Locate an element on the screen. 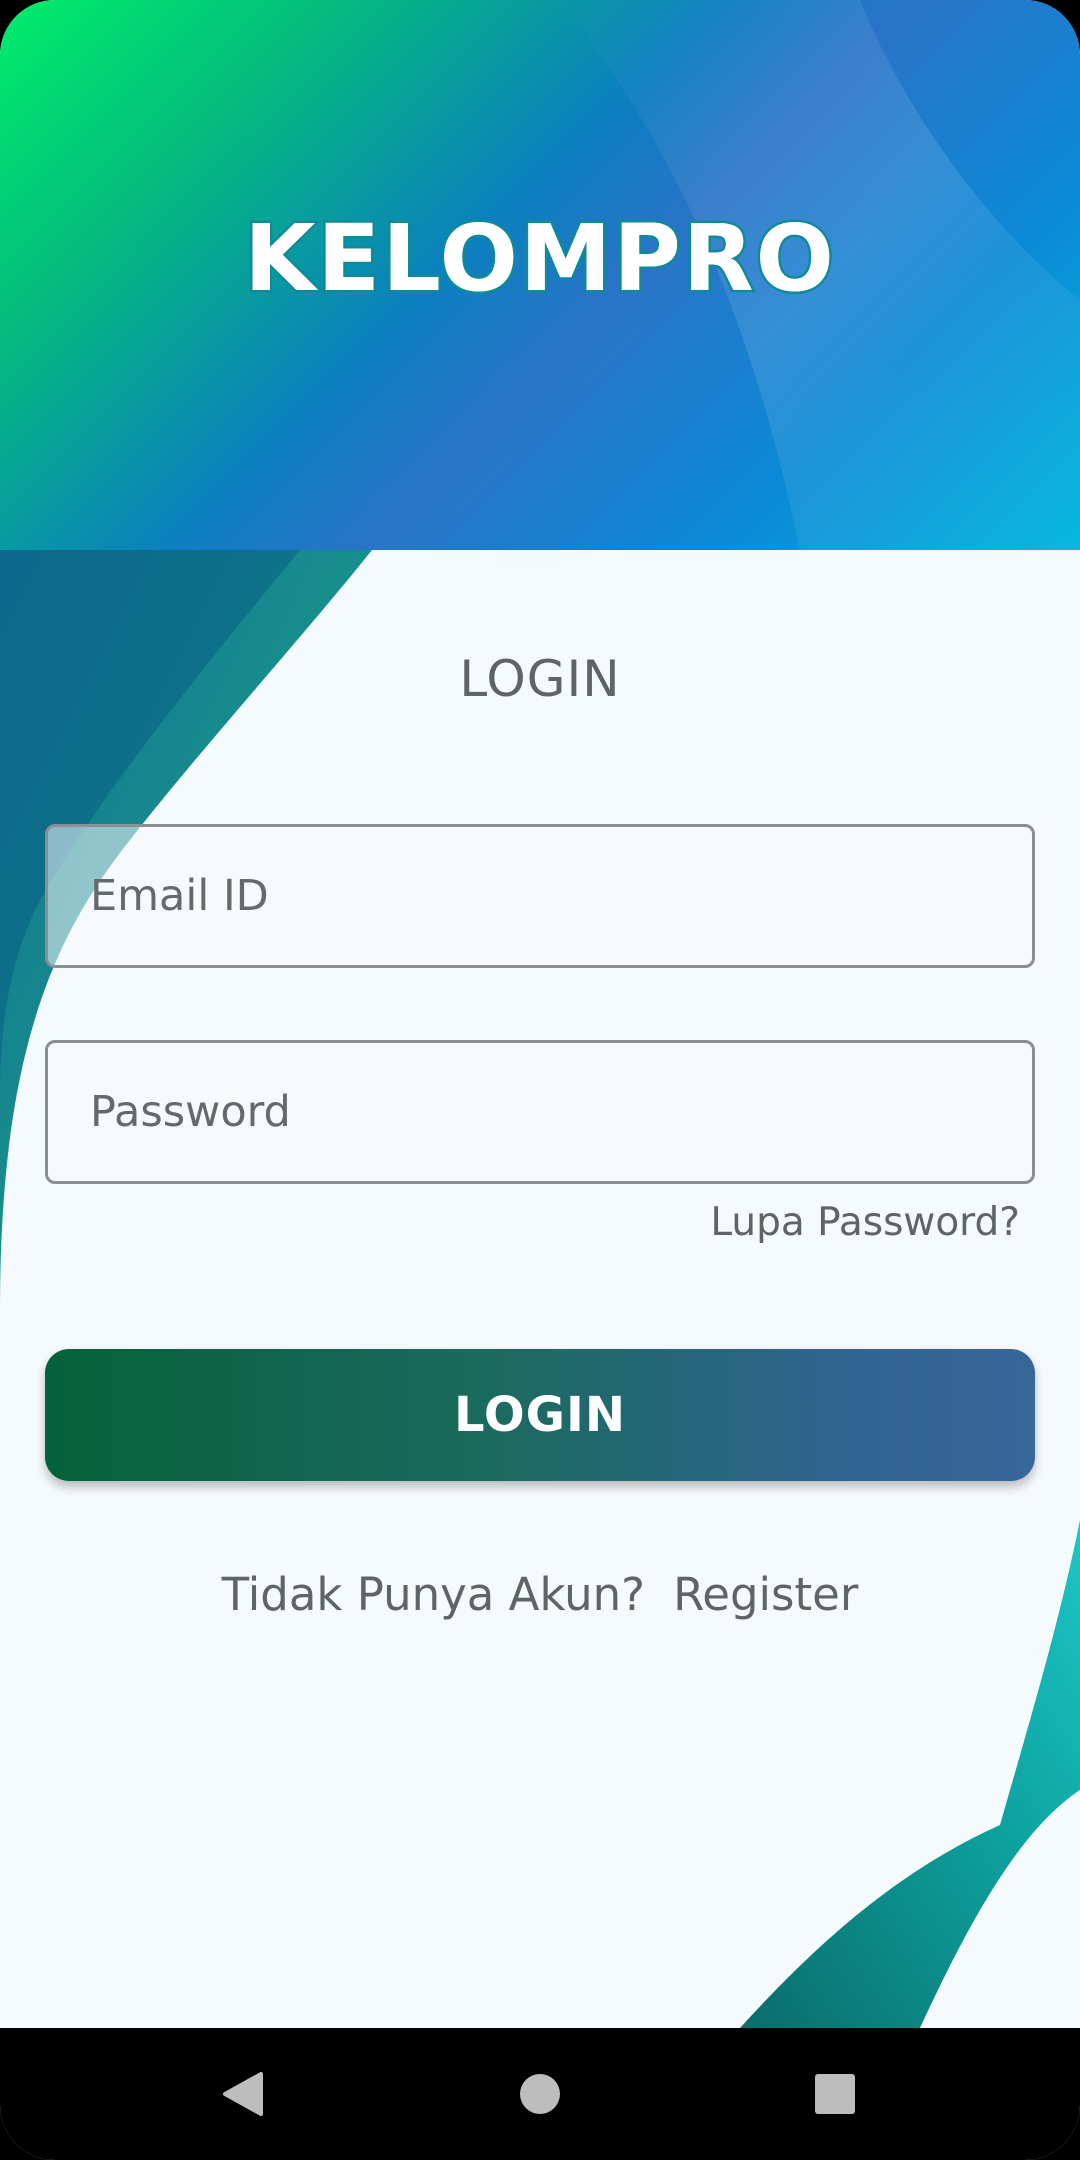  system-navigation-bar is located at coordinates (540, 2094).